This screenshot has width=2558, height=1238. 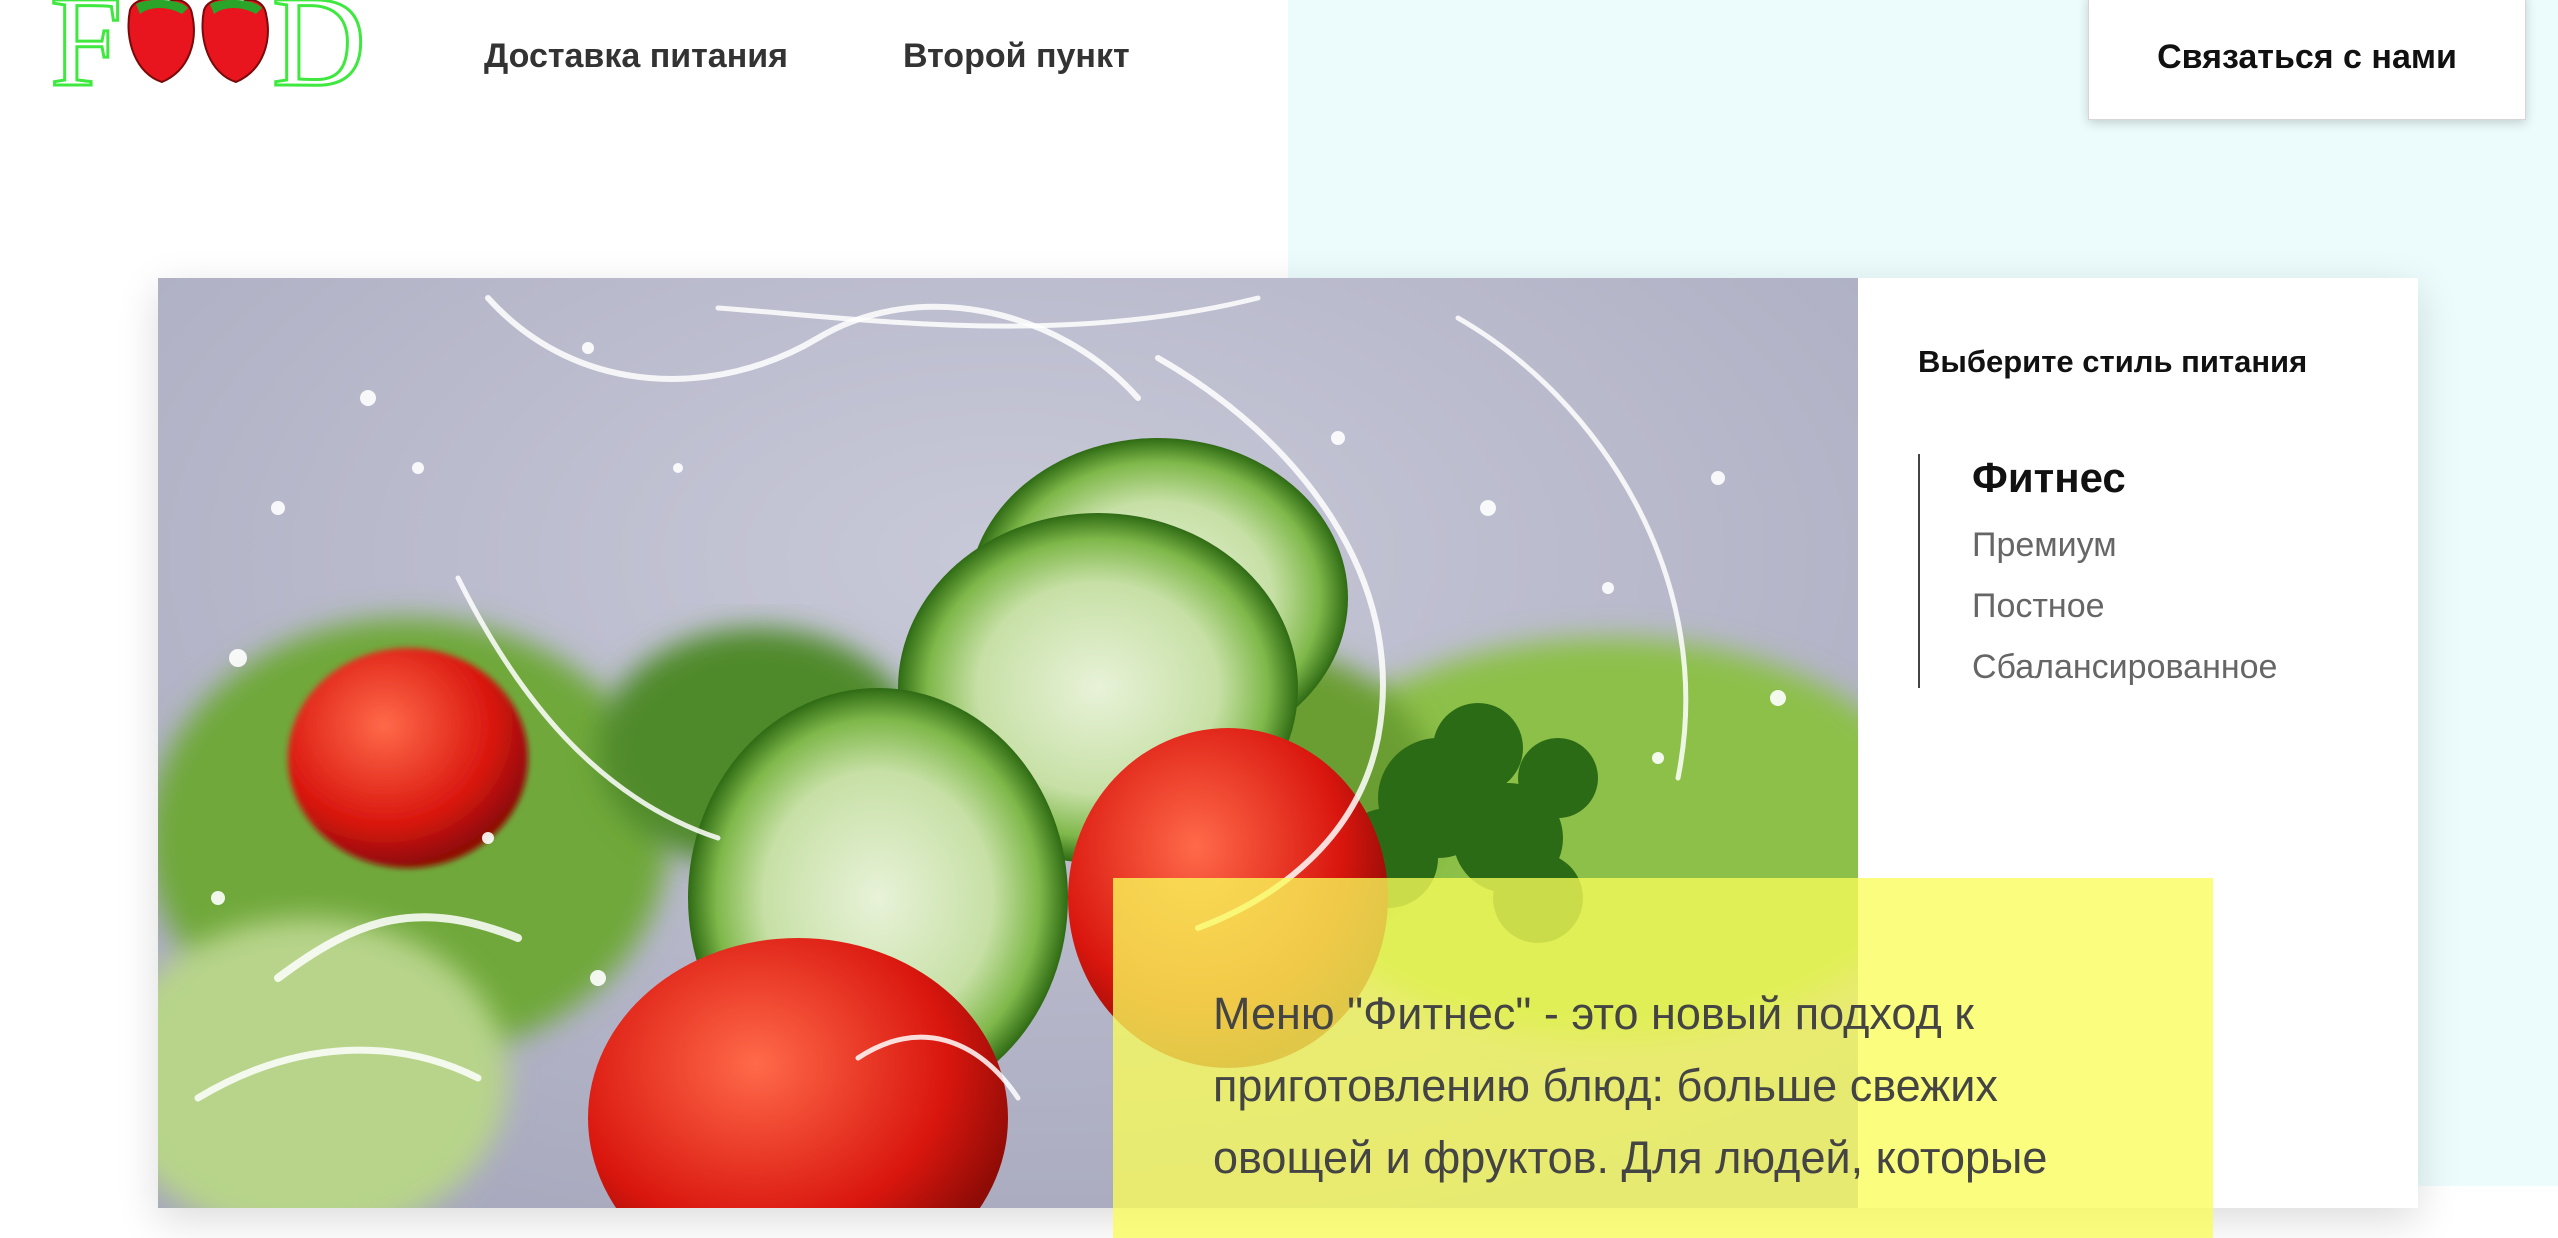 What do you see at coordinates (2044, 545) in the screenshot?
I see `menu-item-premium: Премиум` at bounding box center [2044, 545].